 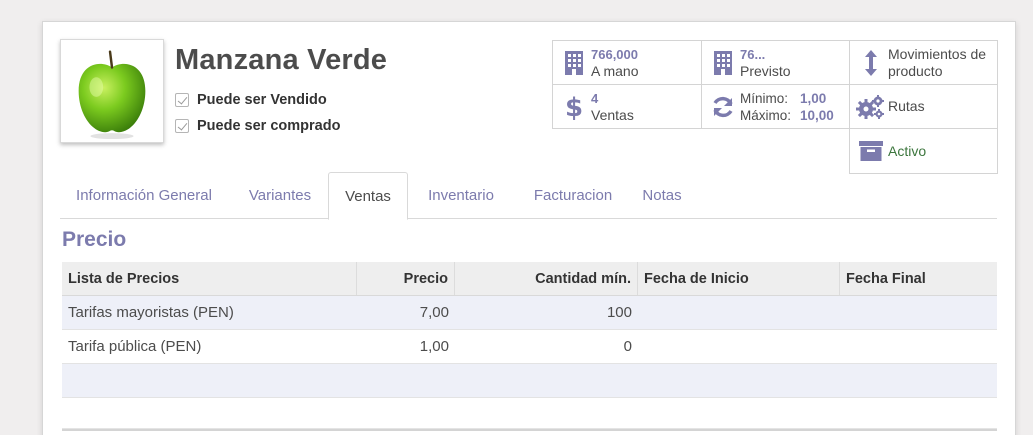 I want to click on column-header-min-qty: Cantidad mín., so click(x=546, y=278).